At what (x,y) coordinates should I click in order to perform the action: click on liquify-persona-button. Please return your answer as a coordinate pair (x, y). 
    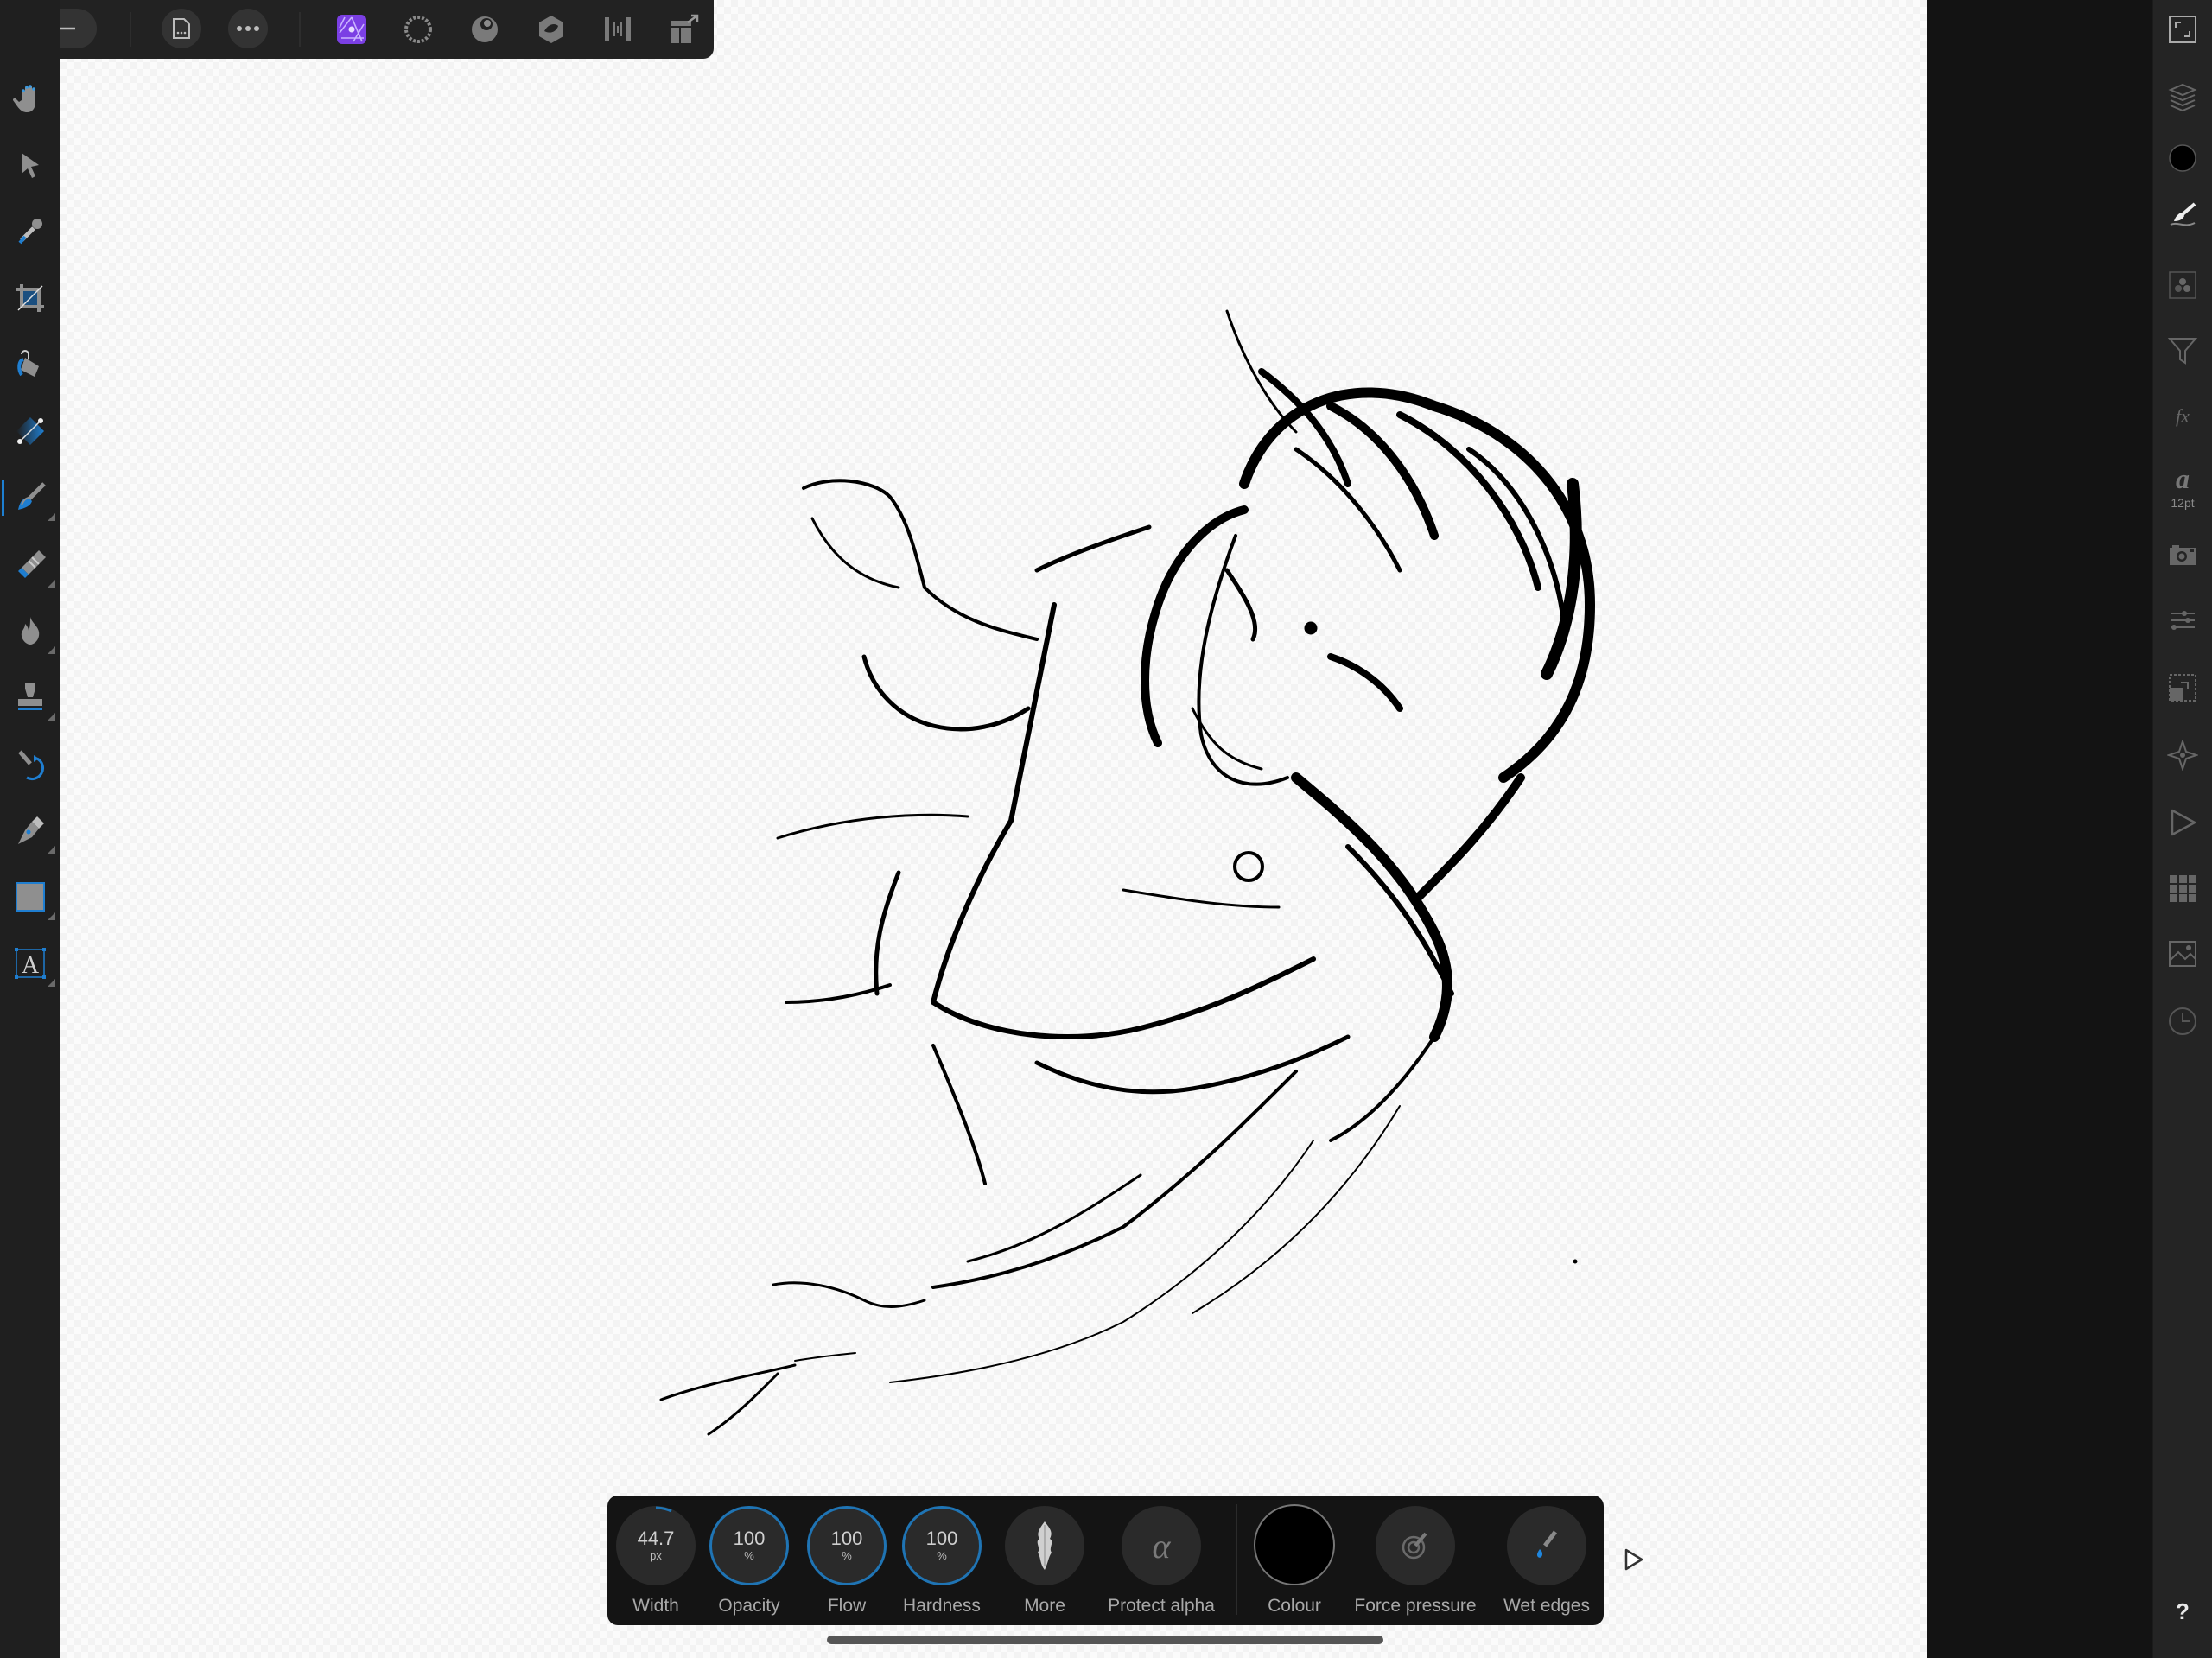
    Looking at the image, I should click on (418, 29).